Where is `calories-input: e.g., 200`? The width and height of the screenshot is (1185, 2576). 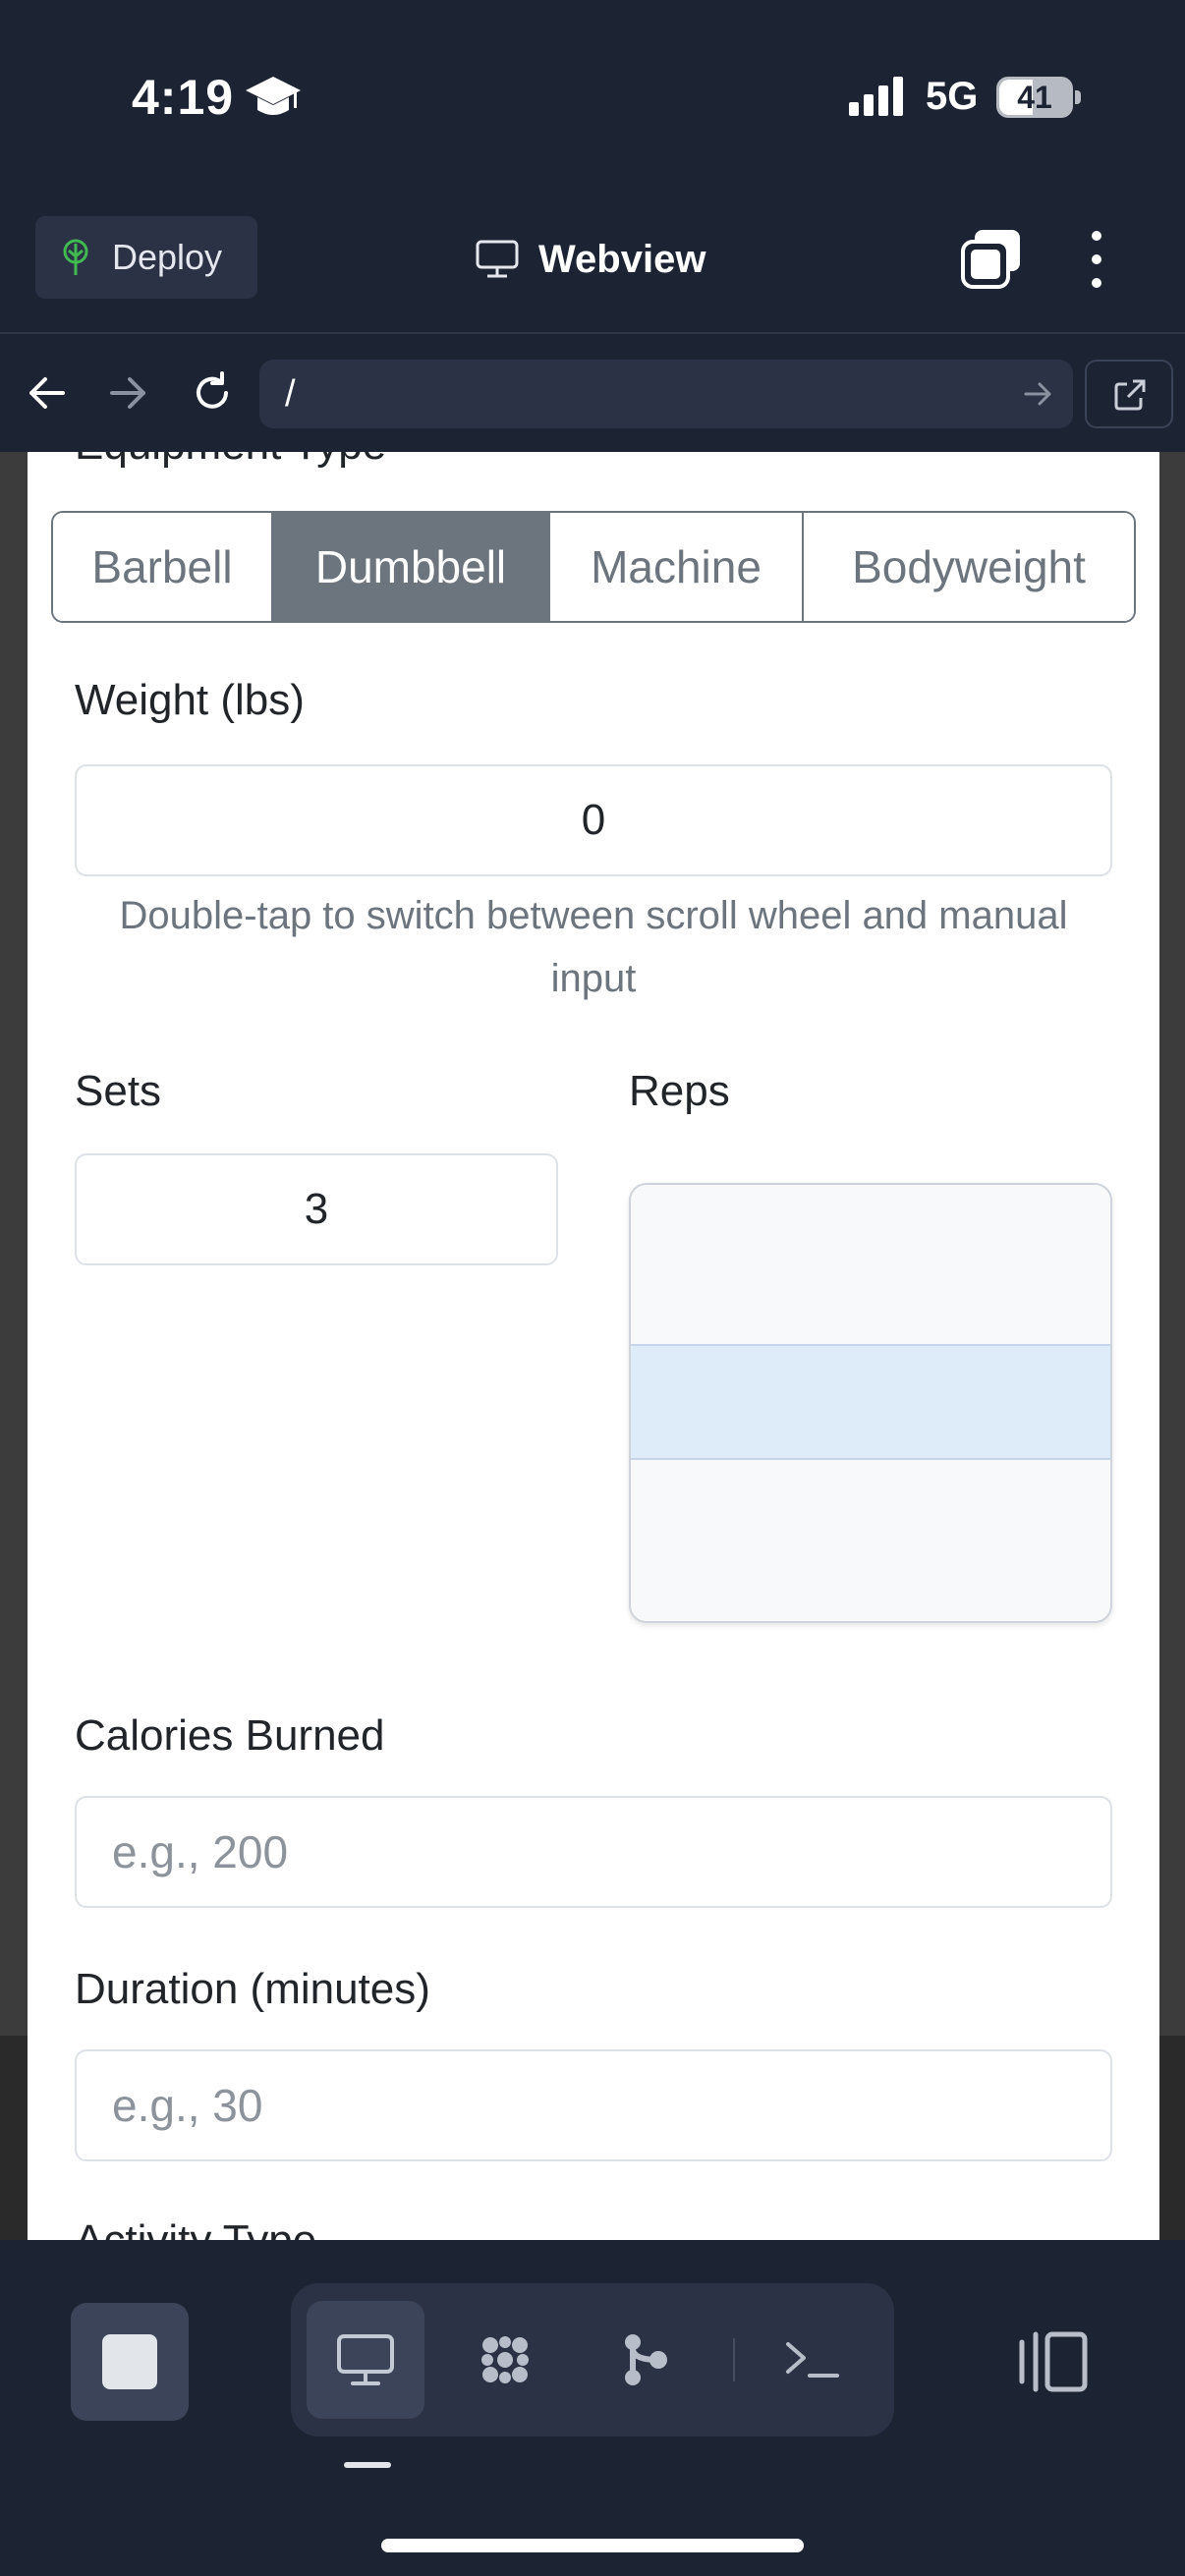 calories-input: e.g., 200 is located at coordinates (594, 1852).